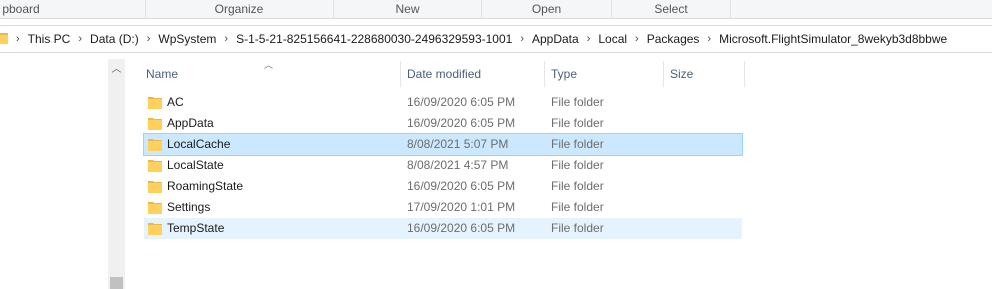 This screenshot has width=992, height=289. I want to click on breadcrumb-packages: Packages, so click(673, 39).